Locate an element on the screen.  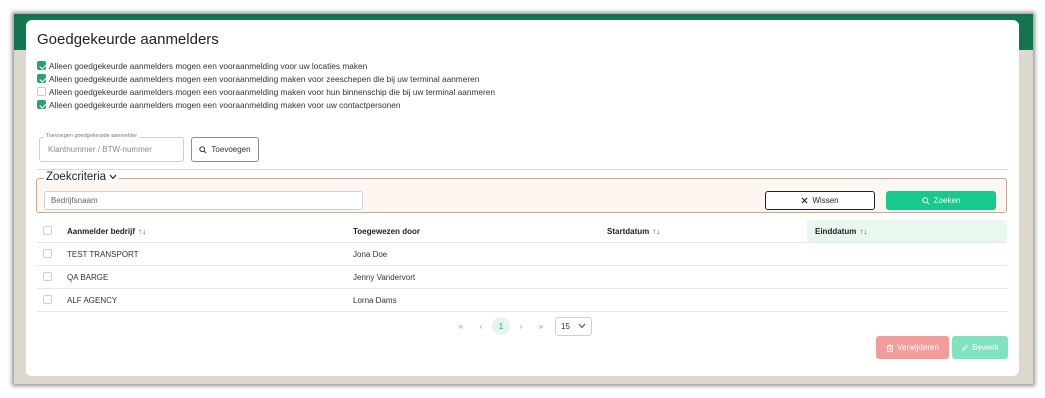
add-button-label: Toevoegen is located at coordinates (231, 149).